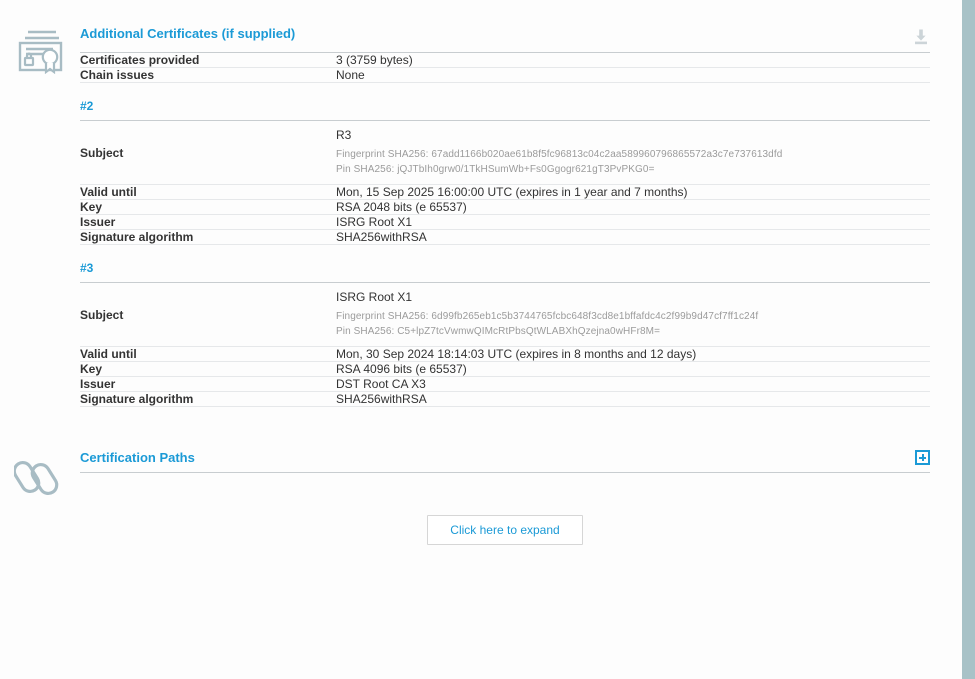 The height and width of the screenshot is (679, 975). What do you see at coordinates (633, 369) in the screenshot?
I see `row-value: RSA 4096 bits (e 65537)` at bounding box center [633, 369].